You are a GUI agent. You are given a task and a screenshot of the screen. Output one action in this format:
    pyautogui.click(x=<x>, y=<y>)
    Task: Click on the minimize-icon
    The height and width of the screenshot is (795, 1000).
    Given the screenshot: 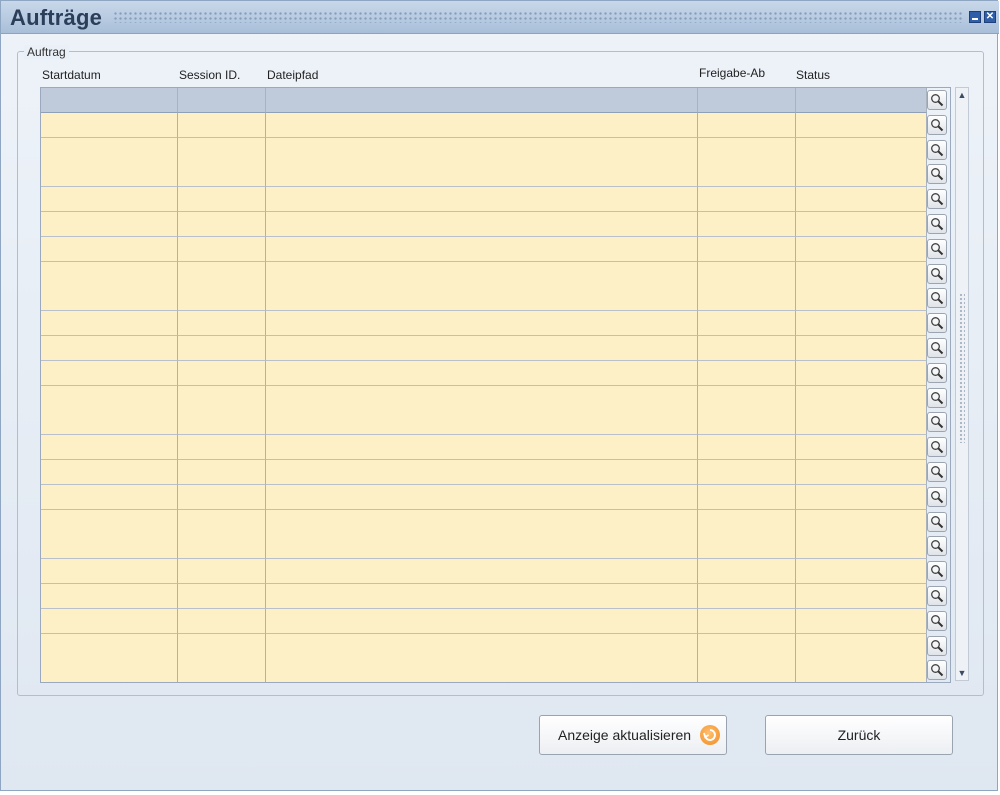 What is the action you would take?
    pyautogui.click(x=975, y=17)
    